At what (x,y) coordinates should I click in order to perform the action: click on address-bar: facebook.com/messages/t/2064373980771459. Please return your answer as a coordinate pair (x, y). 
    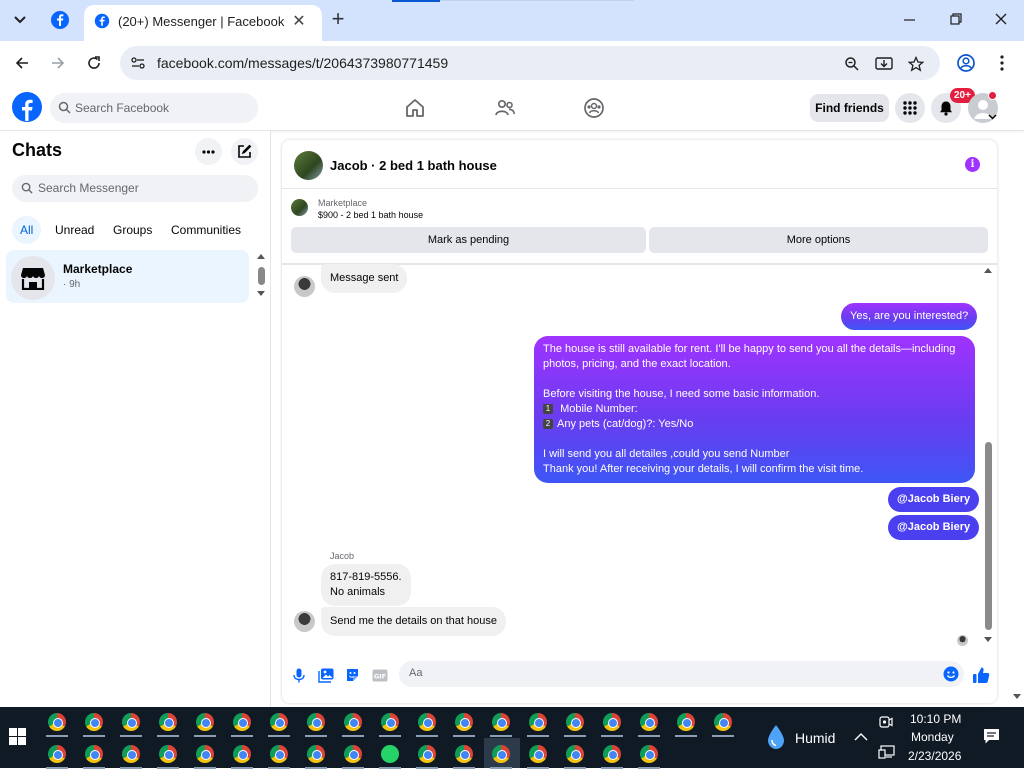
    Looking at the image, I should click on (530, 63).